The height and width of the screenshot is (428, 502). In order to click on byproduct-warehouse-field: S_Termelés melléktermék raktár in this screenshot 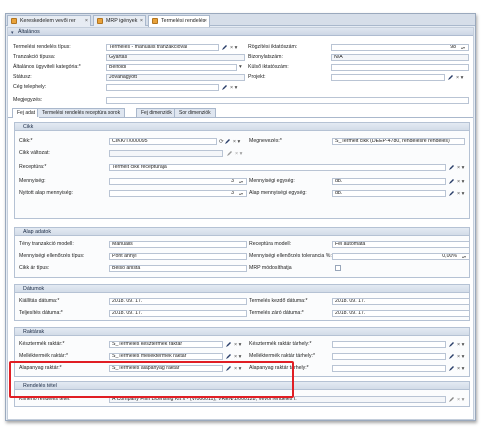, I will do `click(166, 356)`.